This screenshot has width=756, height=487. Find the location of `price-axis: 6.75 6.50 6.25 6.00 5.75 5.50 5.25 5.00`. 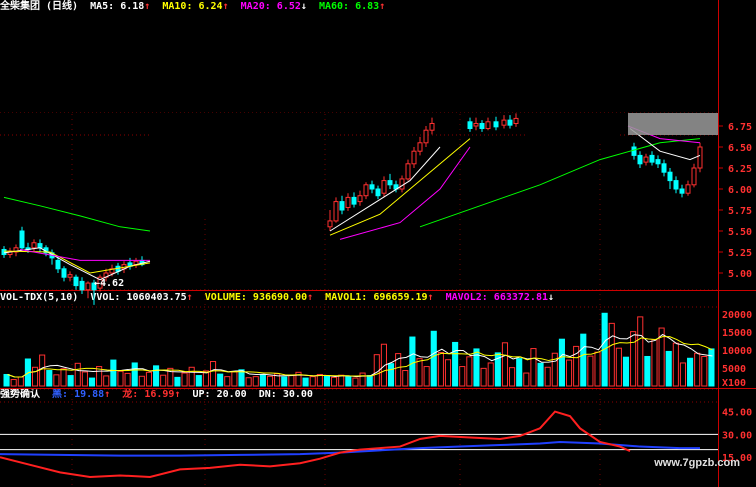

price-axis: 6.75 6.50 6.25 6.00 5.75 5.50 5.25 5.00 is located at coordinates (735, 201).